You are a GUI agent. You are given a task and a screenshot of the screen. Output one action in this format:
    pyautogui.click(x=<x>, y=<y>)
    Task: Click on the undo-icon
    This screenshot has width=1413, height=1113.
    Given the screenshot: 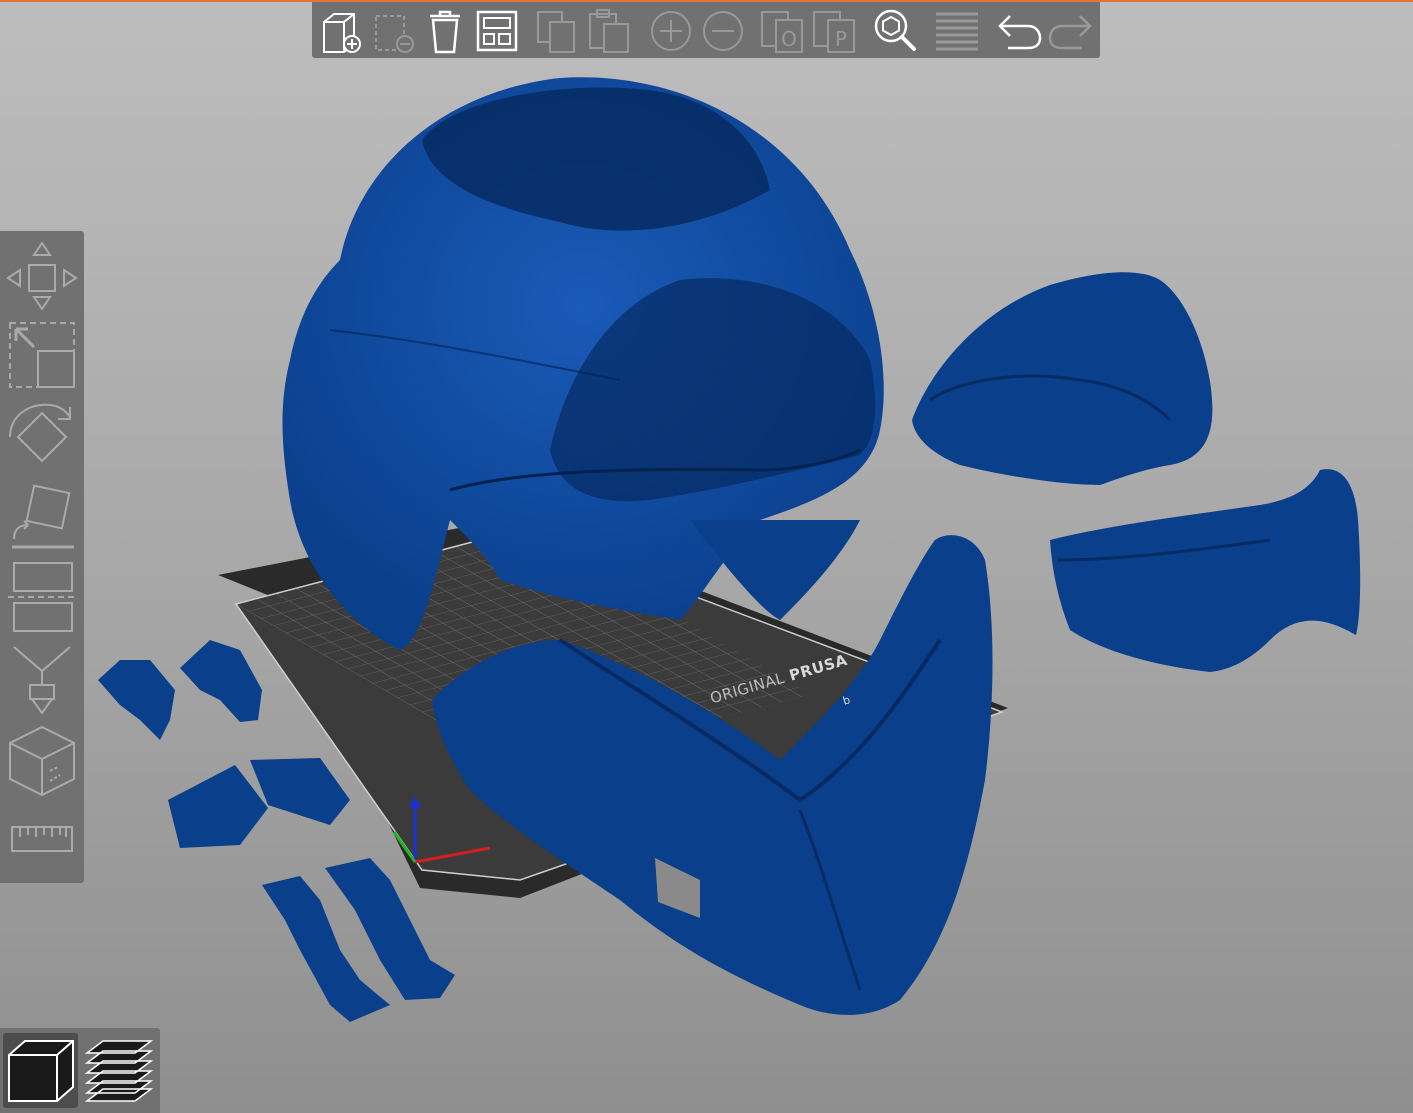 What is the action you would take?
    pyautogui.click(x=1019, y=31)
    